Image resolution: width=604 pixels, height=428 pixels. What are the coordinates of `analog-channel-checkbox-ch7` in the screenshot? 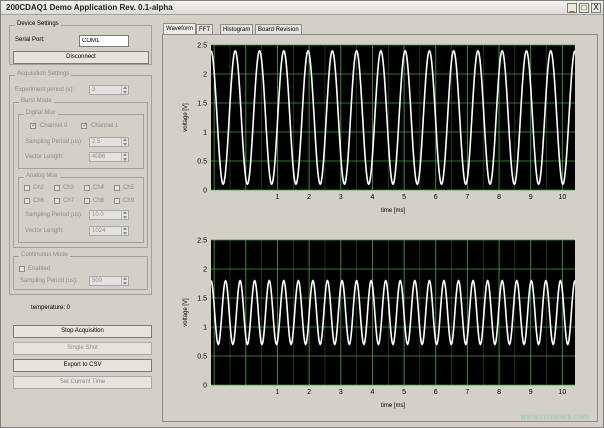 It's located at (57, 201).